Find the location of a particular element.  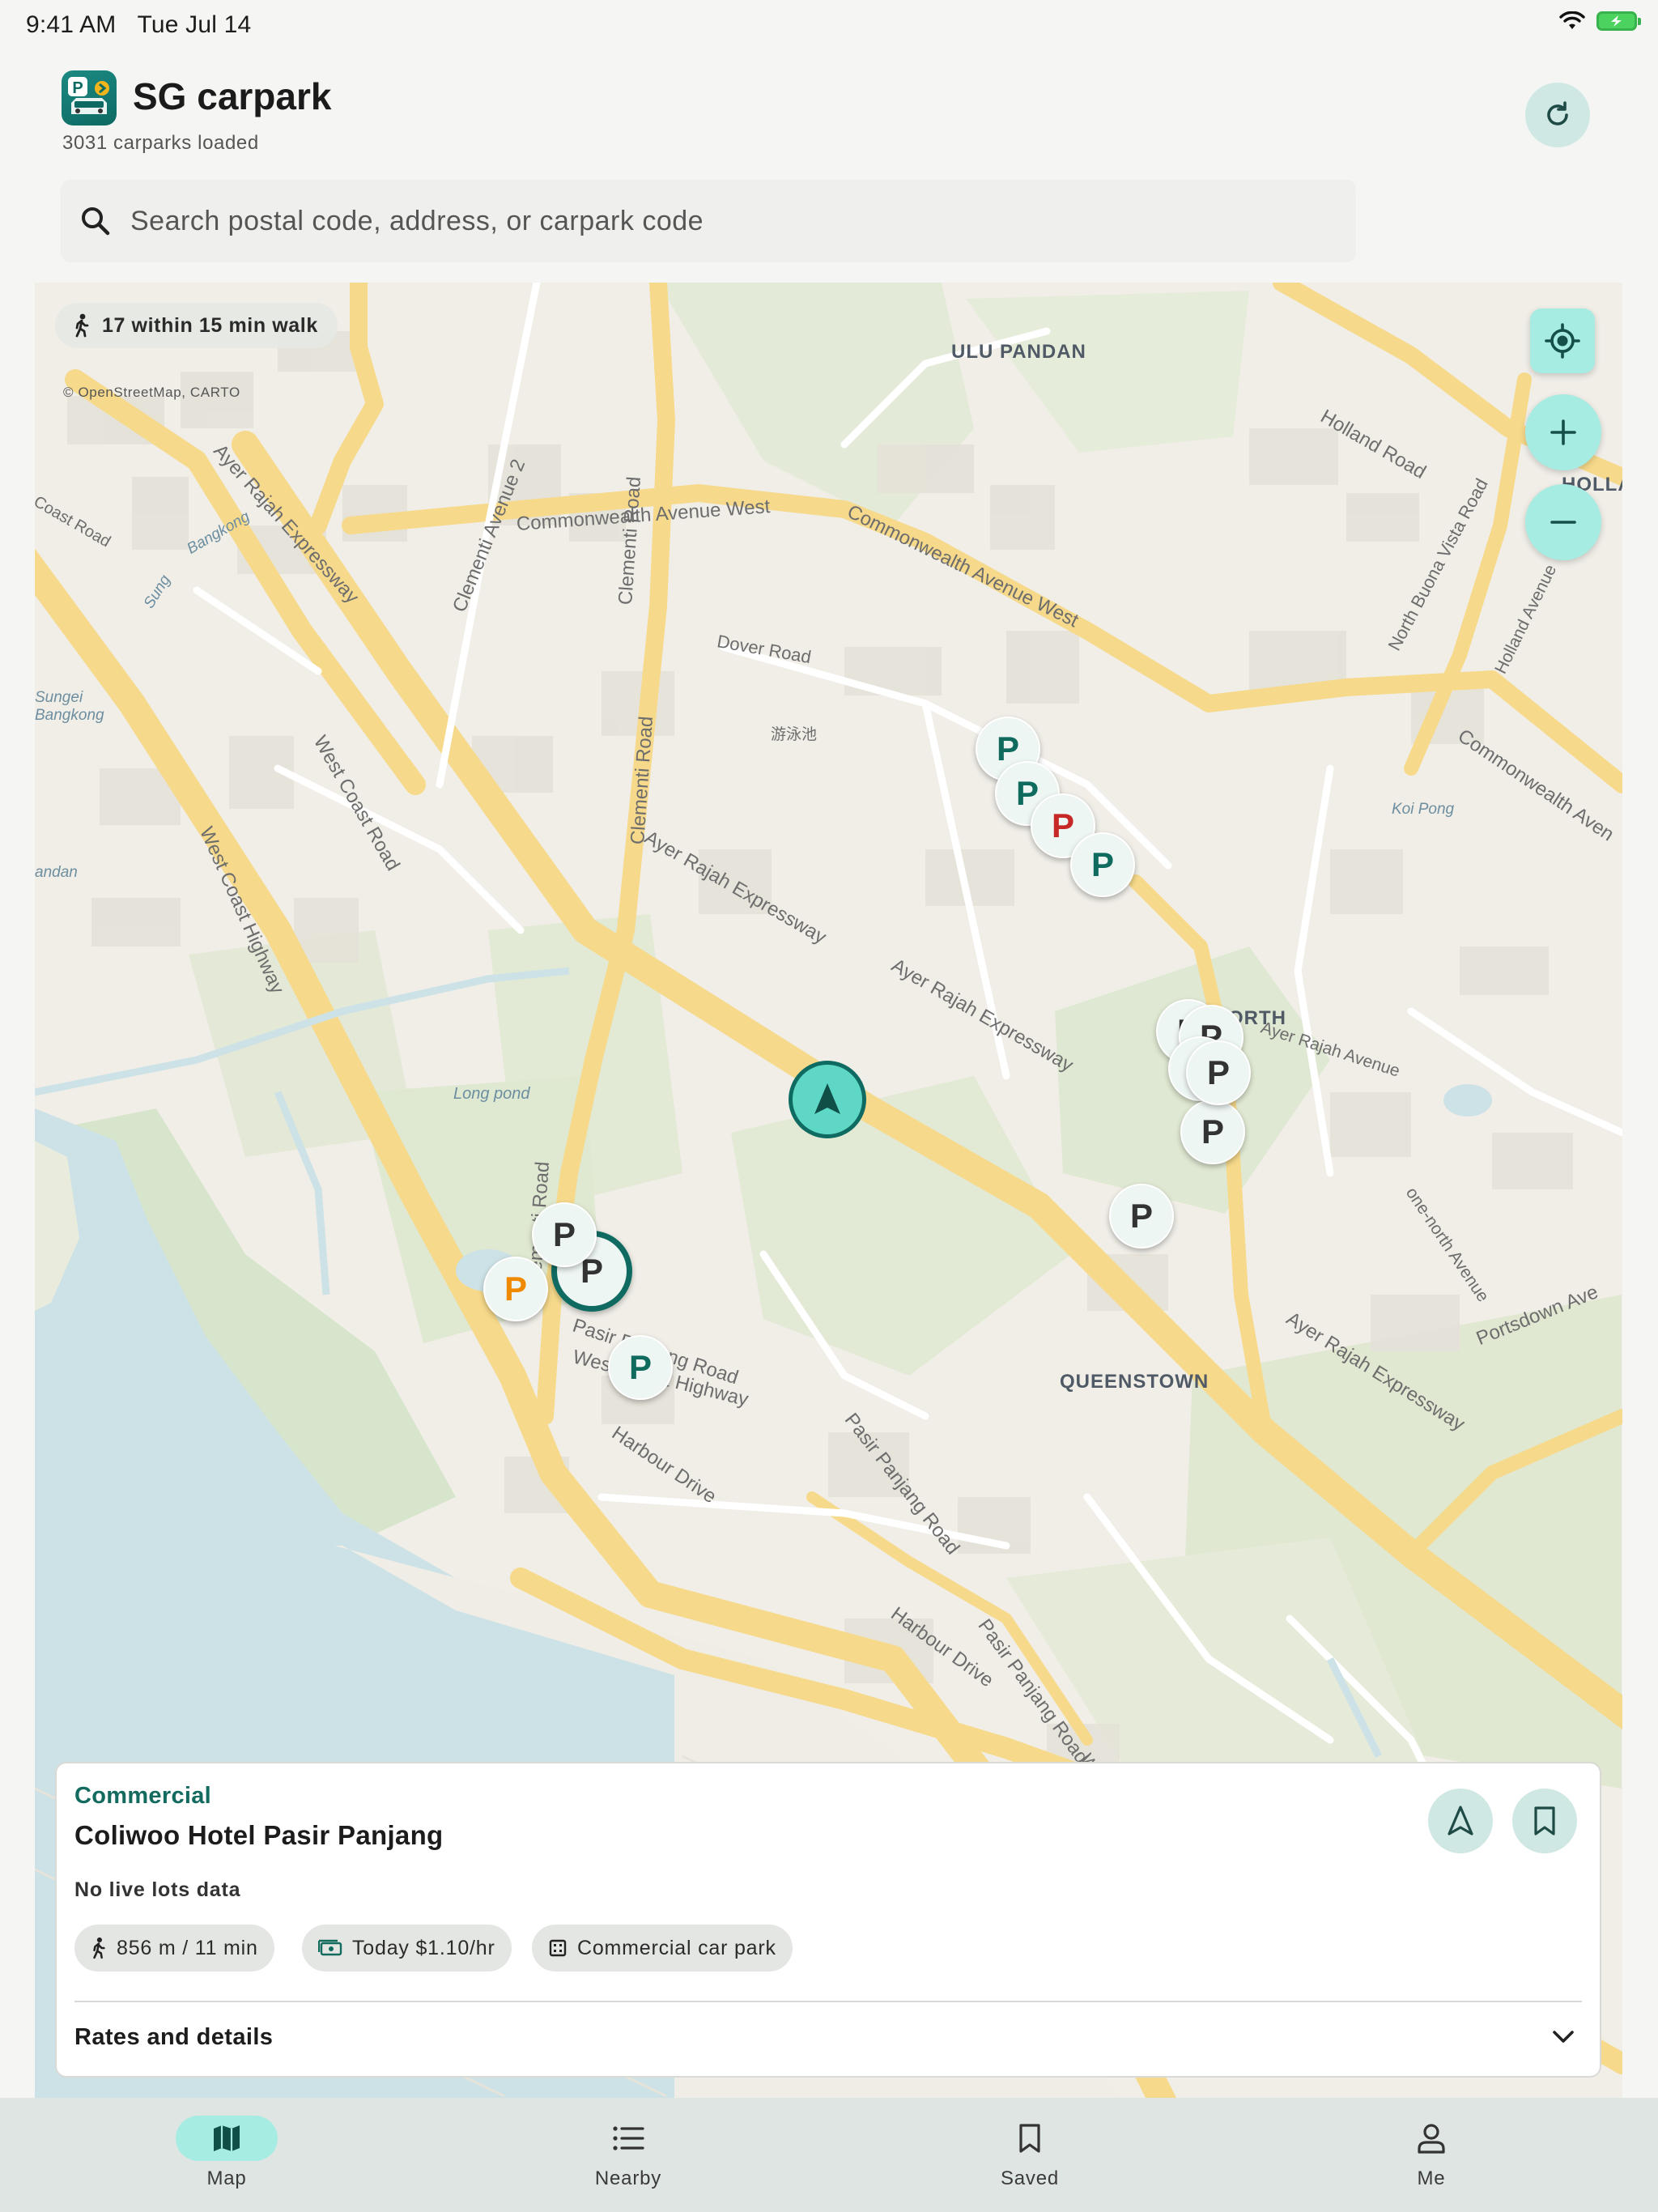

refresh-icon is located at coordinates (1557, 113).